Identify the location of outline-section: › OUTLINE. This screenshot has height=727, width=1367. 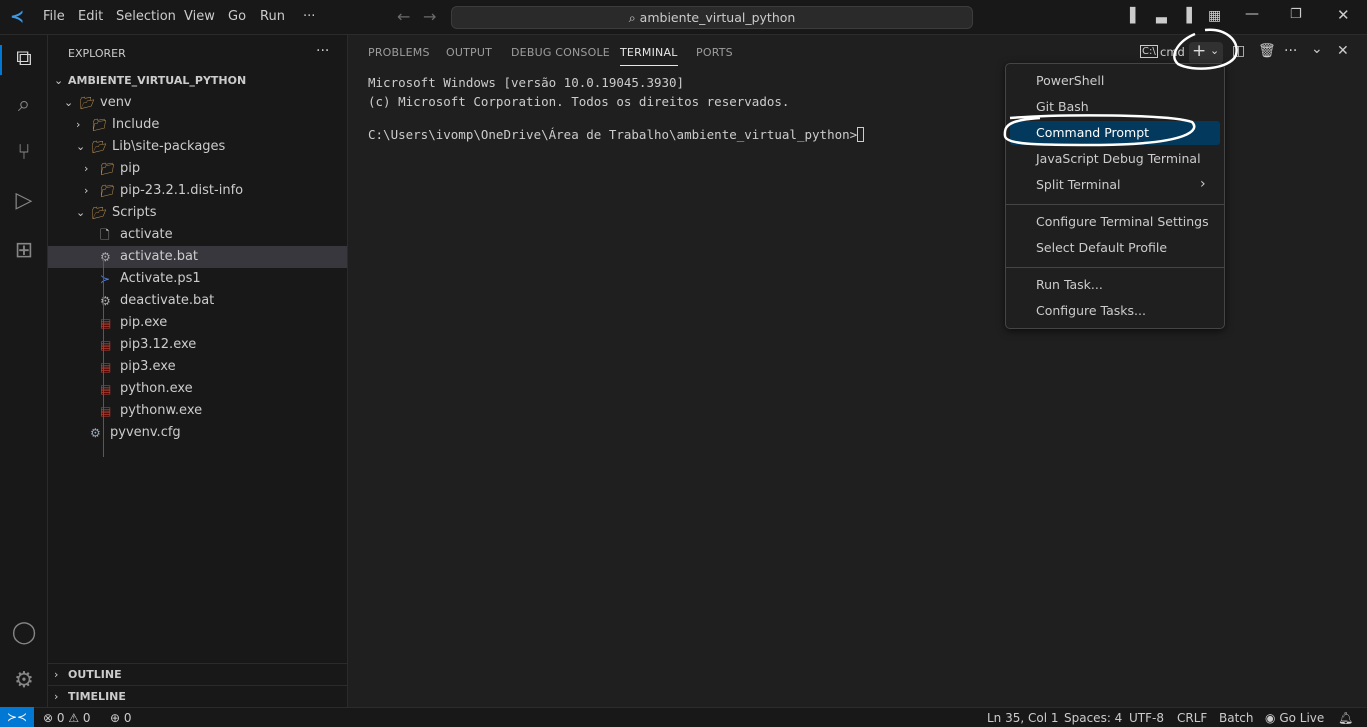
(197, 674).